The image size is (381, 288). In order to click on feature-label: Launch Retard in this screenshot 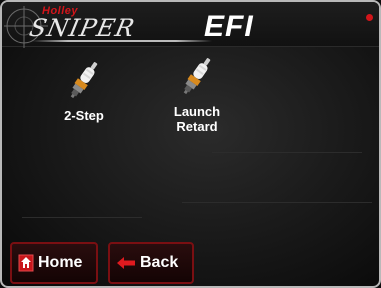, I will do `click(197, 119)`.